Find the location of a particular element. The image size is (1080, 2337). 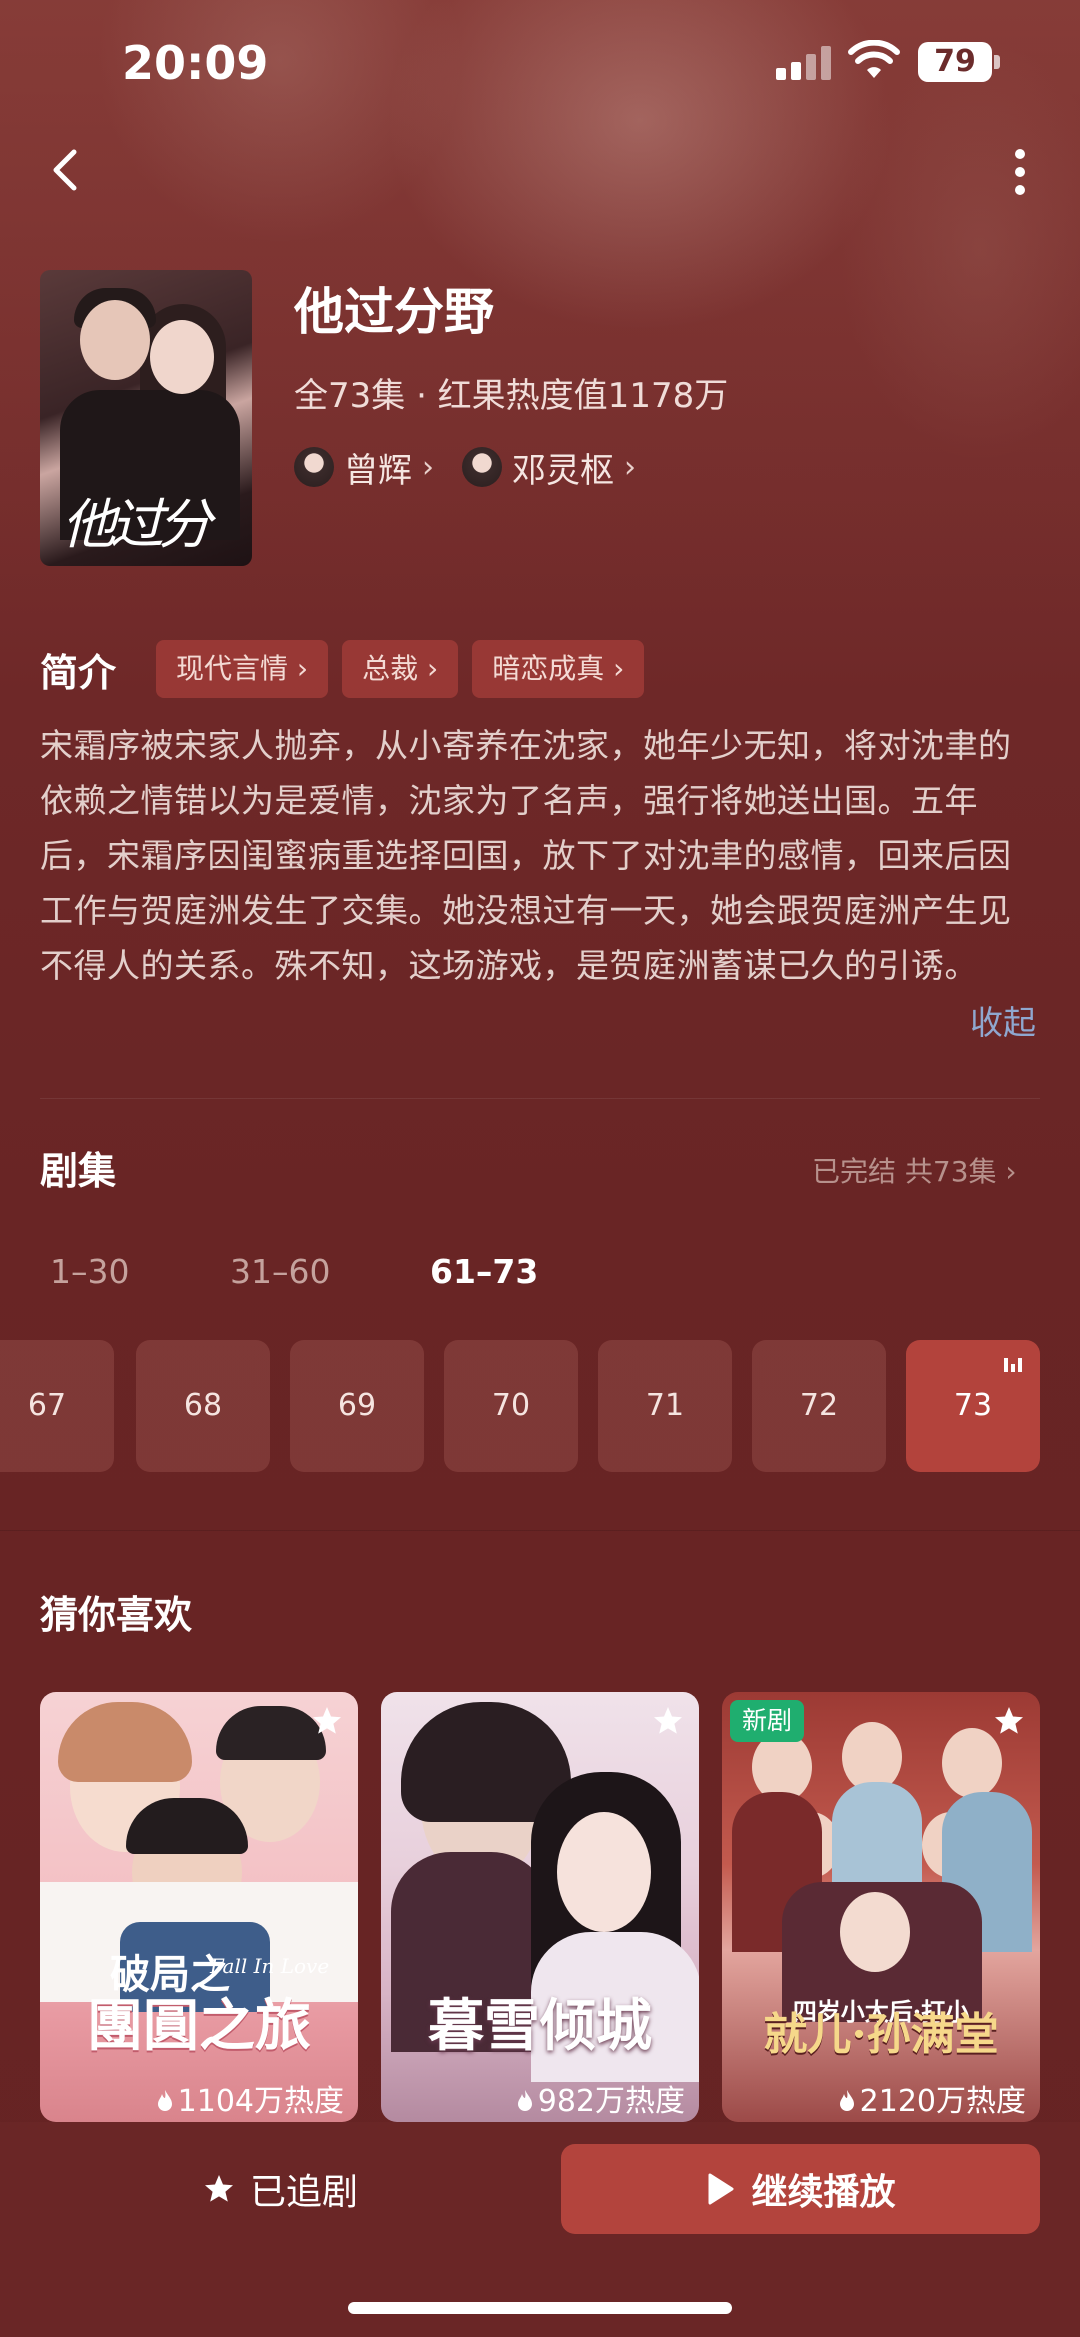

episodes-status-link: 已完结 共73集 › is located at coordinates (914, 1170).